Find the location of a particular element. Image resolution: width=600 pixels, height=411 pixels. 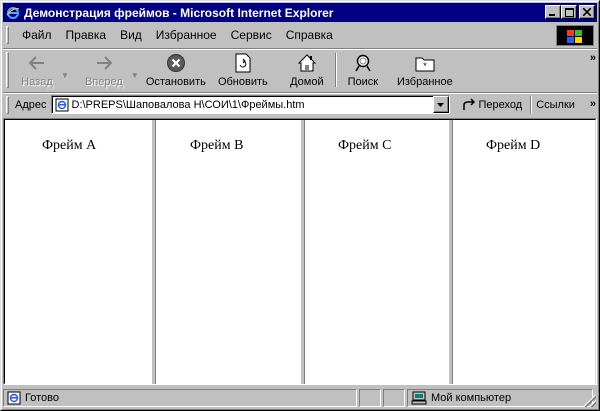

search-label: Поиск is located at coordinates (363, 82).